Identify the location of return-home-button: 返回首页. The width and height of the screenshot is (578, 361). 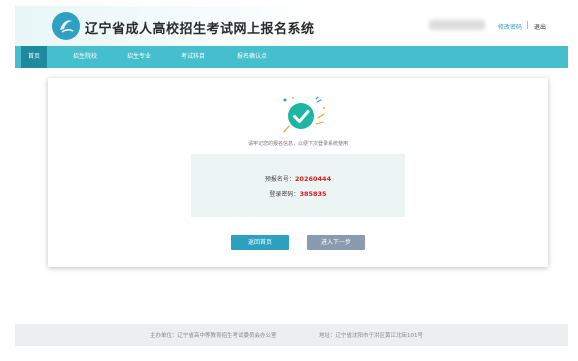
(260, 242).